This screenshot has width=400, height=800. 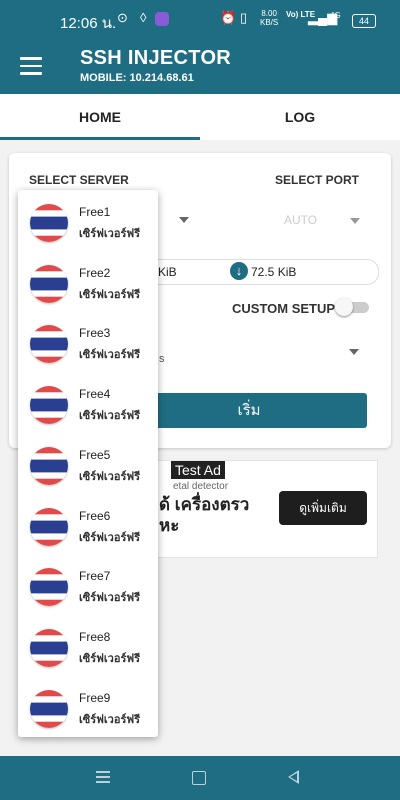 What do you see at coordinates (228, 17) in the screenshot?
I see `alarm-icon: ⏰` at bounding box center [228, 17].